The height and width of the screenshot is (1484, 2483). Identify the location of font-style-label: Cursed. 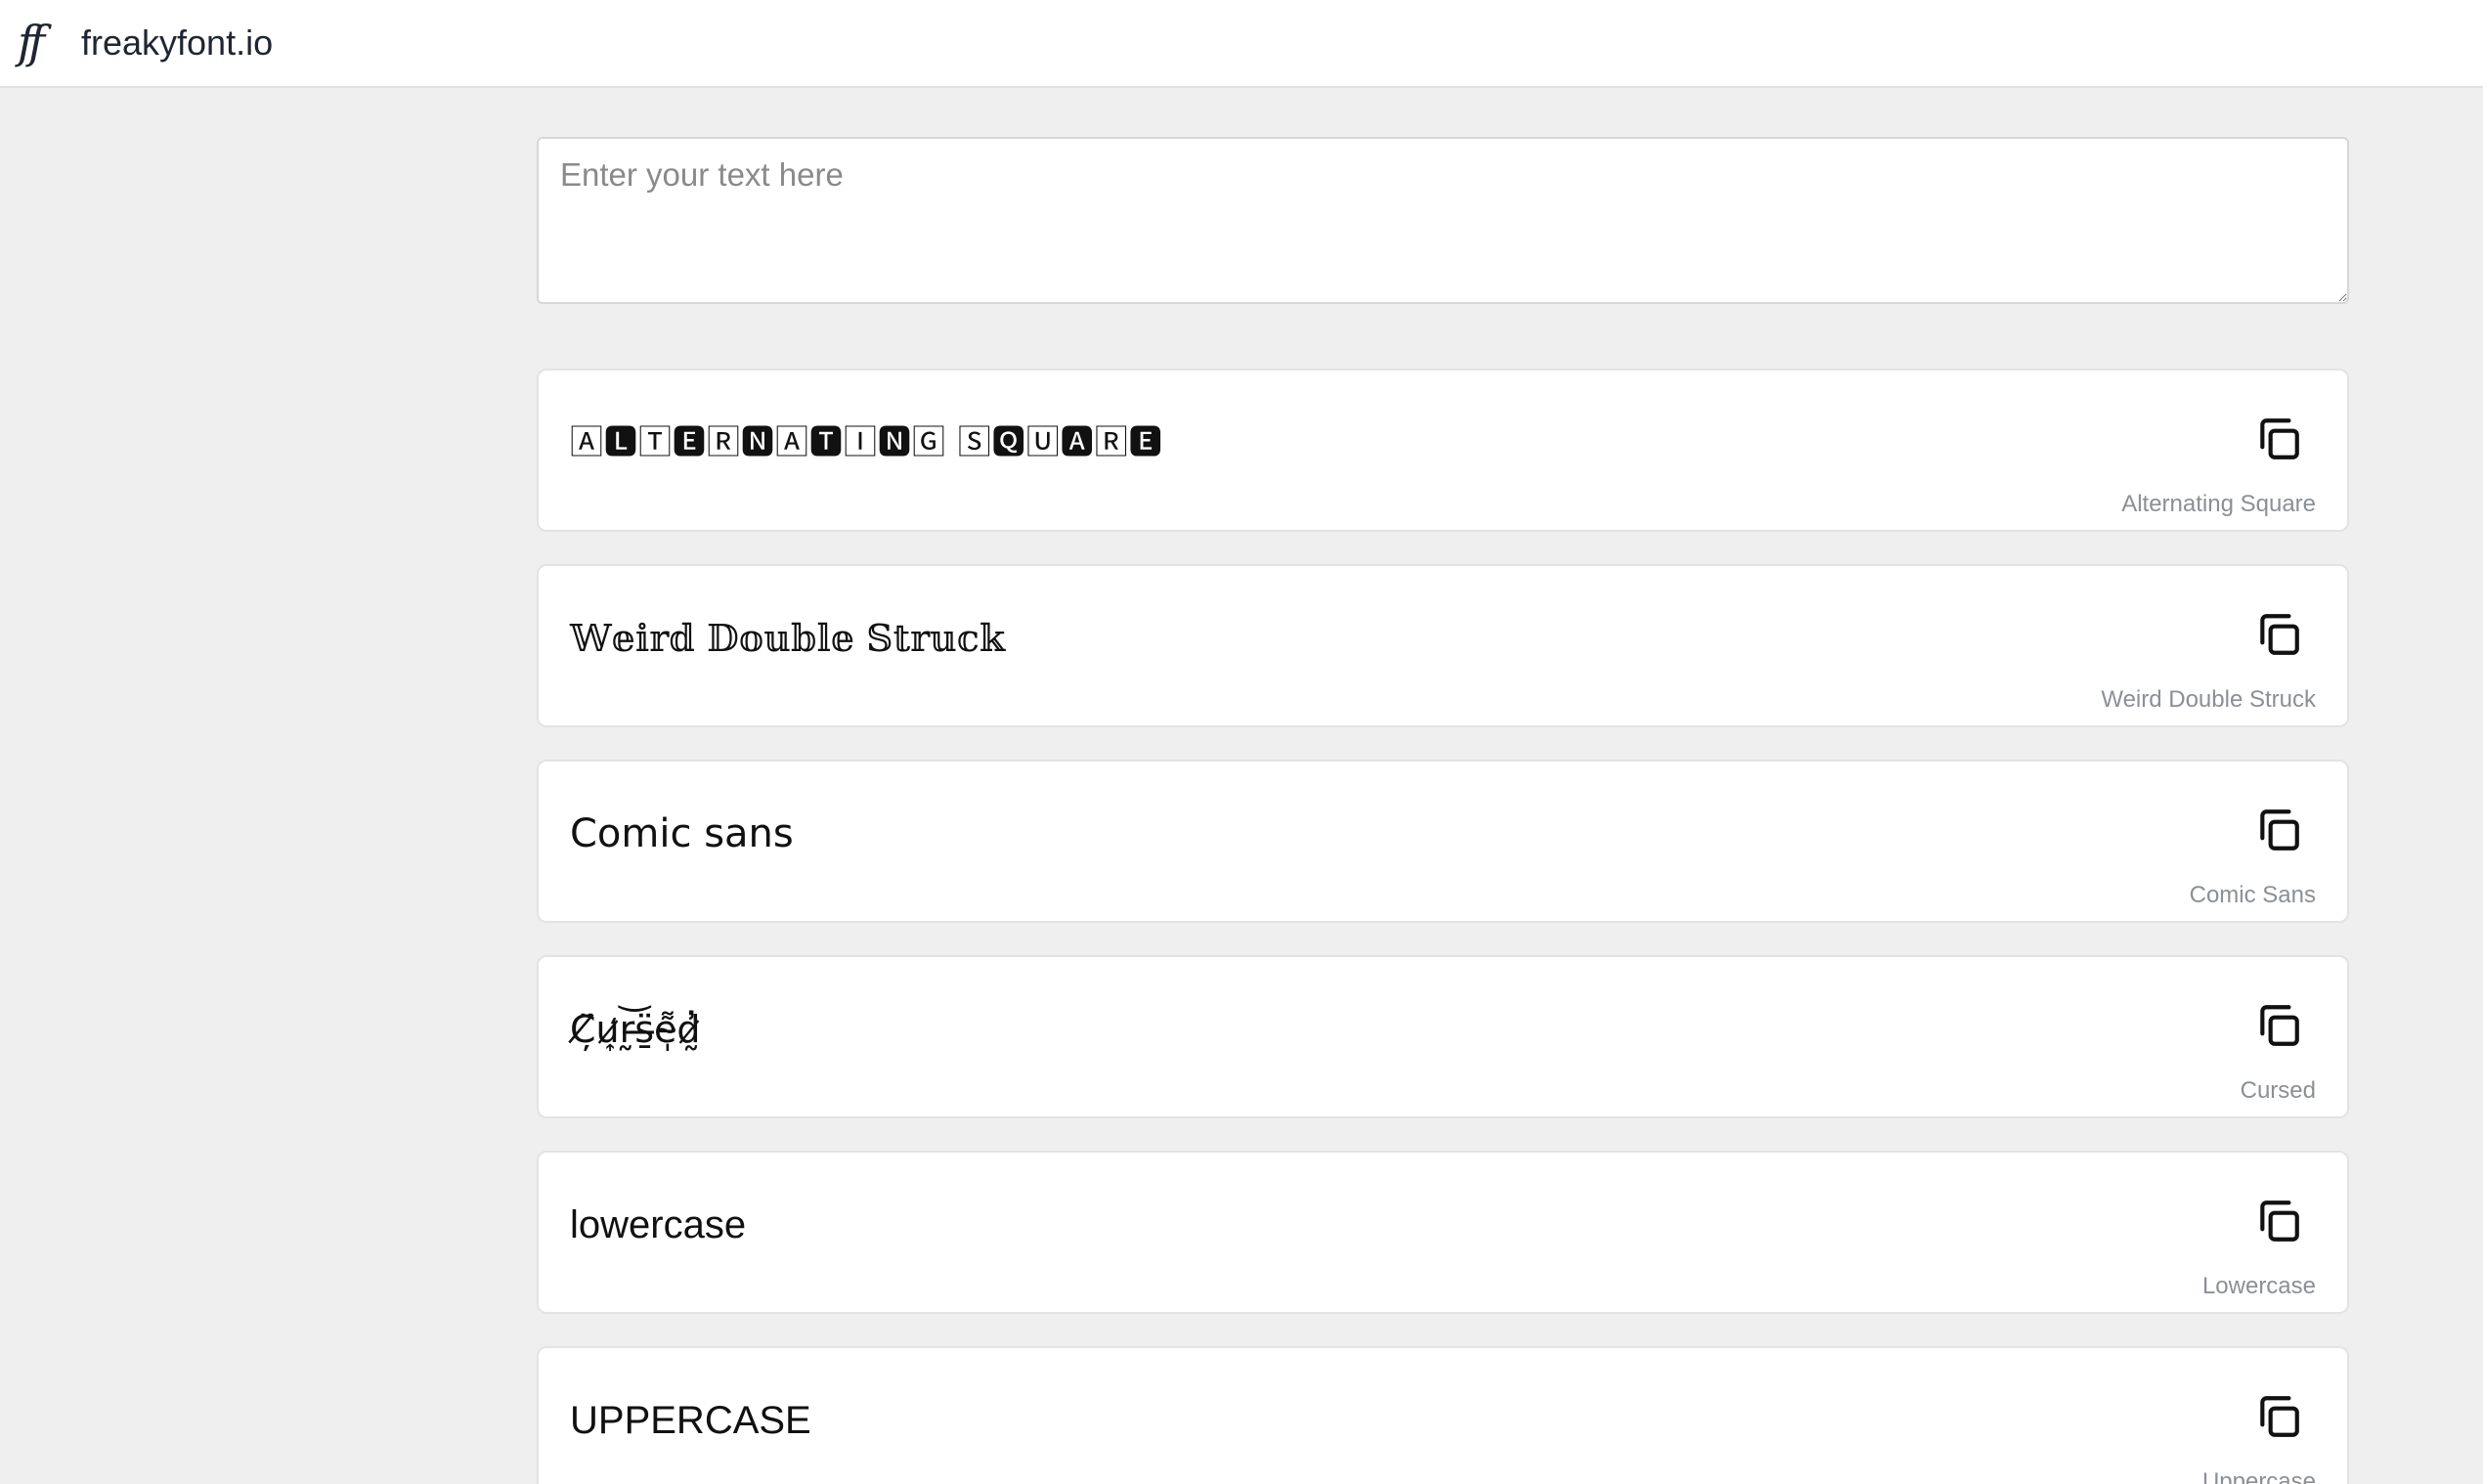
(2278, 1090).